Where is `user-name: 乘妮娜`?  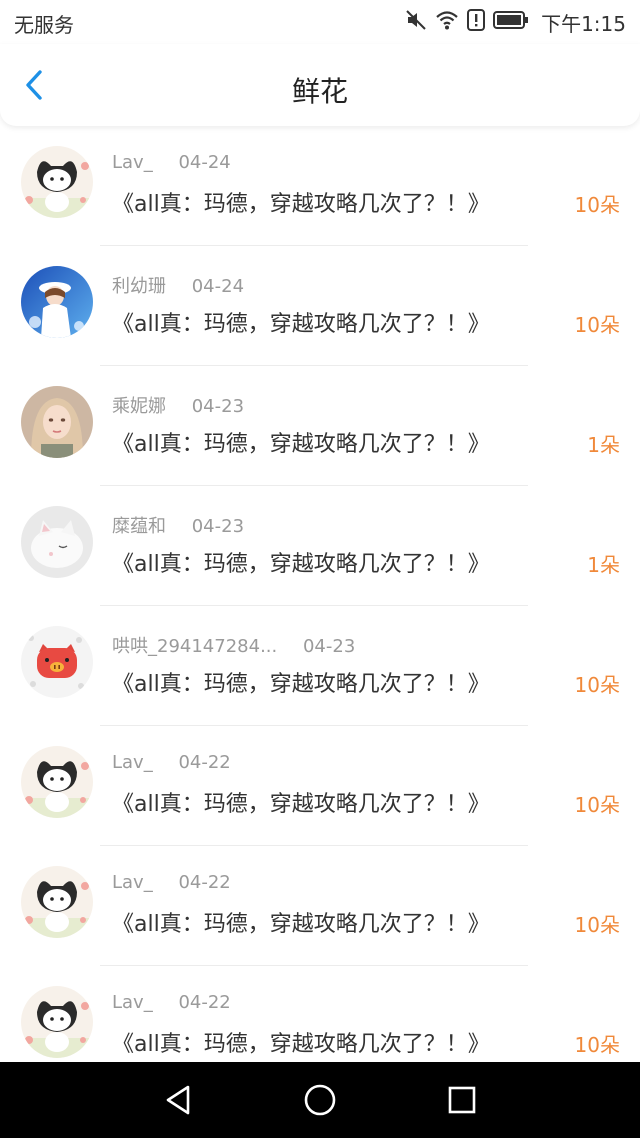 user-name: 乘妮娜 is located at coordinates (139, 405).